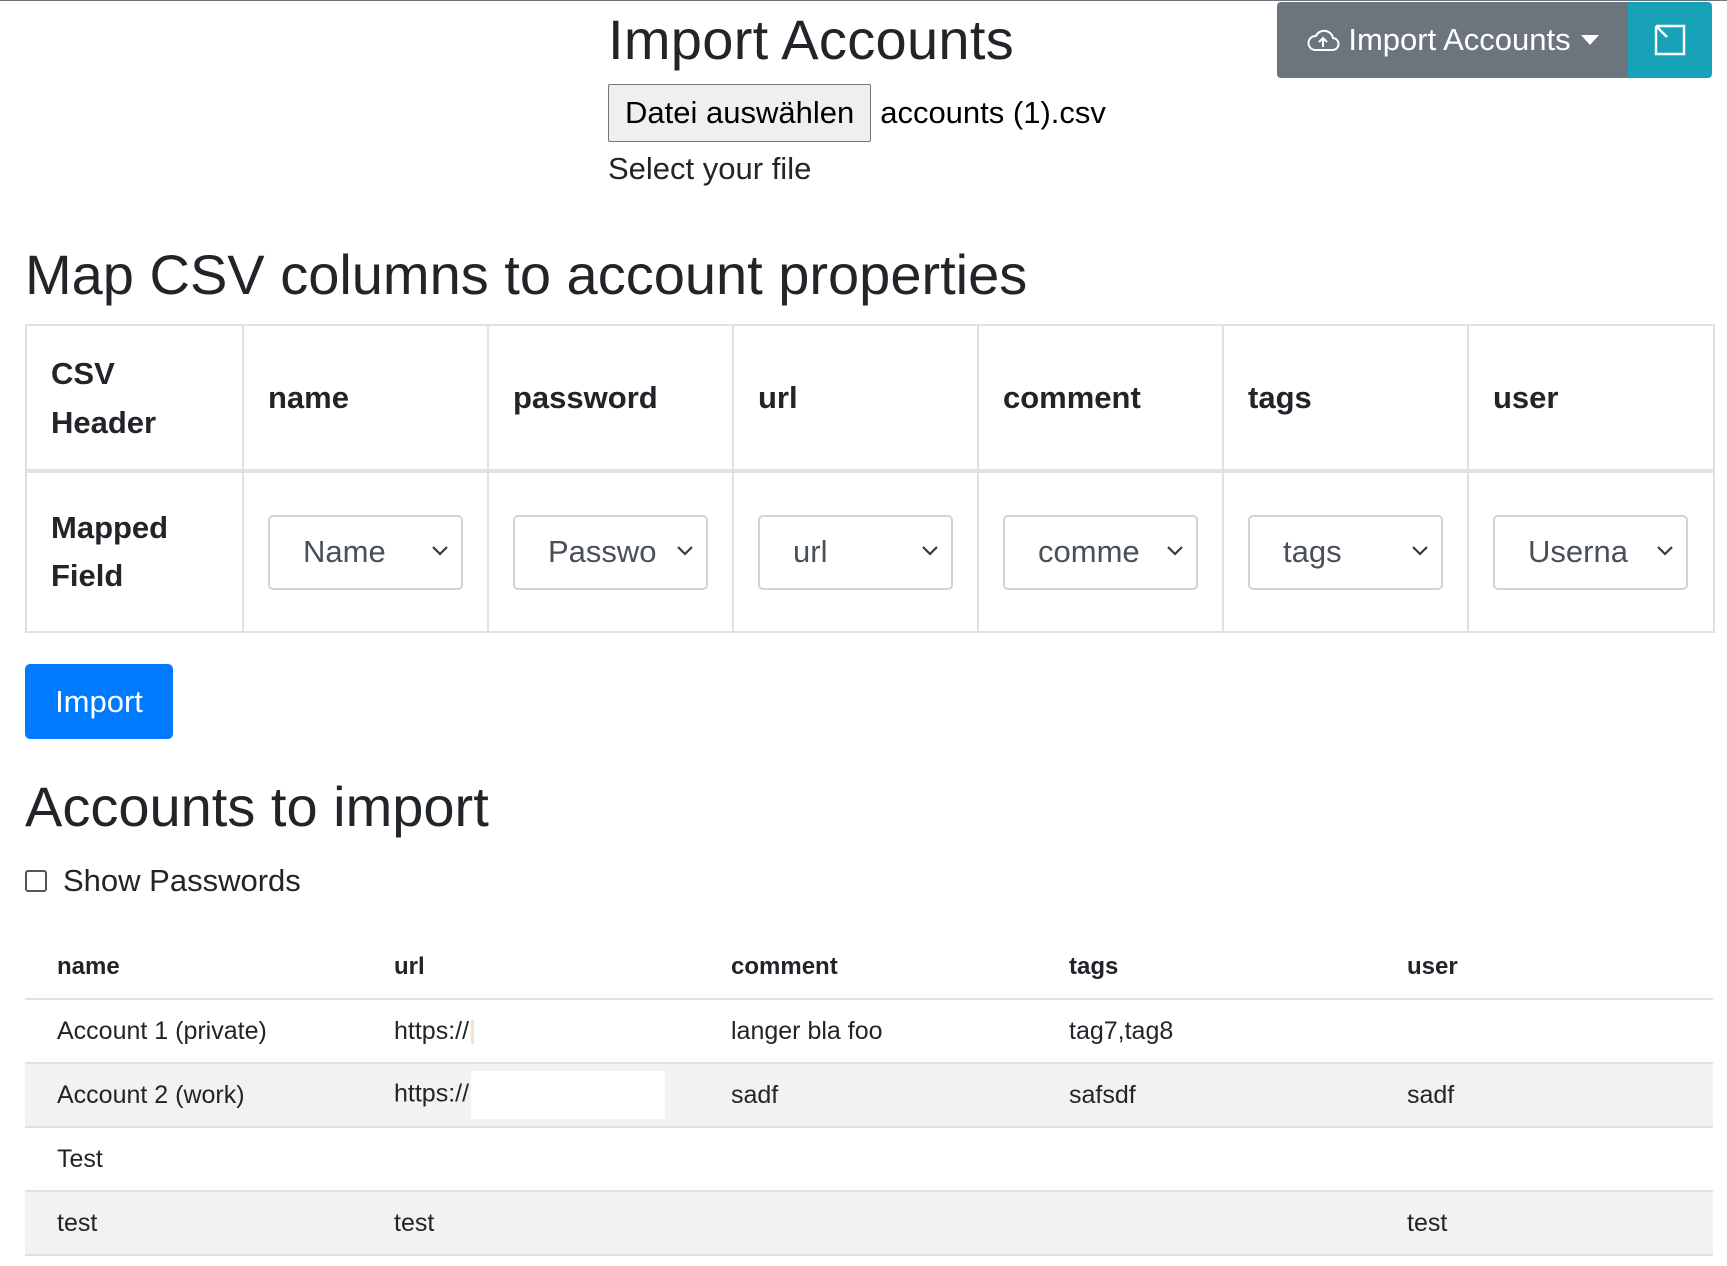 This screenshot has width=1727, height=1266. Describe the element at coordinates (134, 398) in the screenshot. I see `row-header-csv: CSV Header` at that location.